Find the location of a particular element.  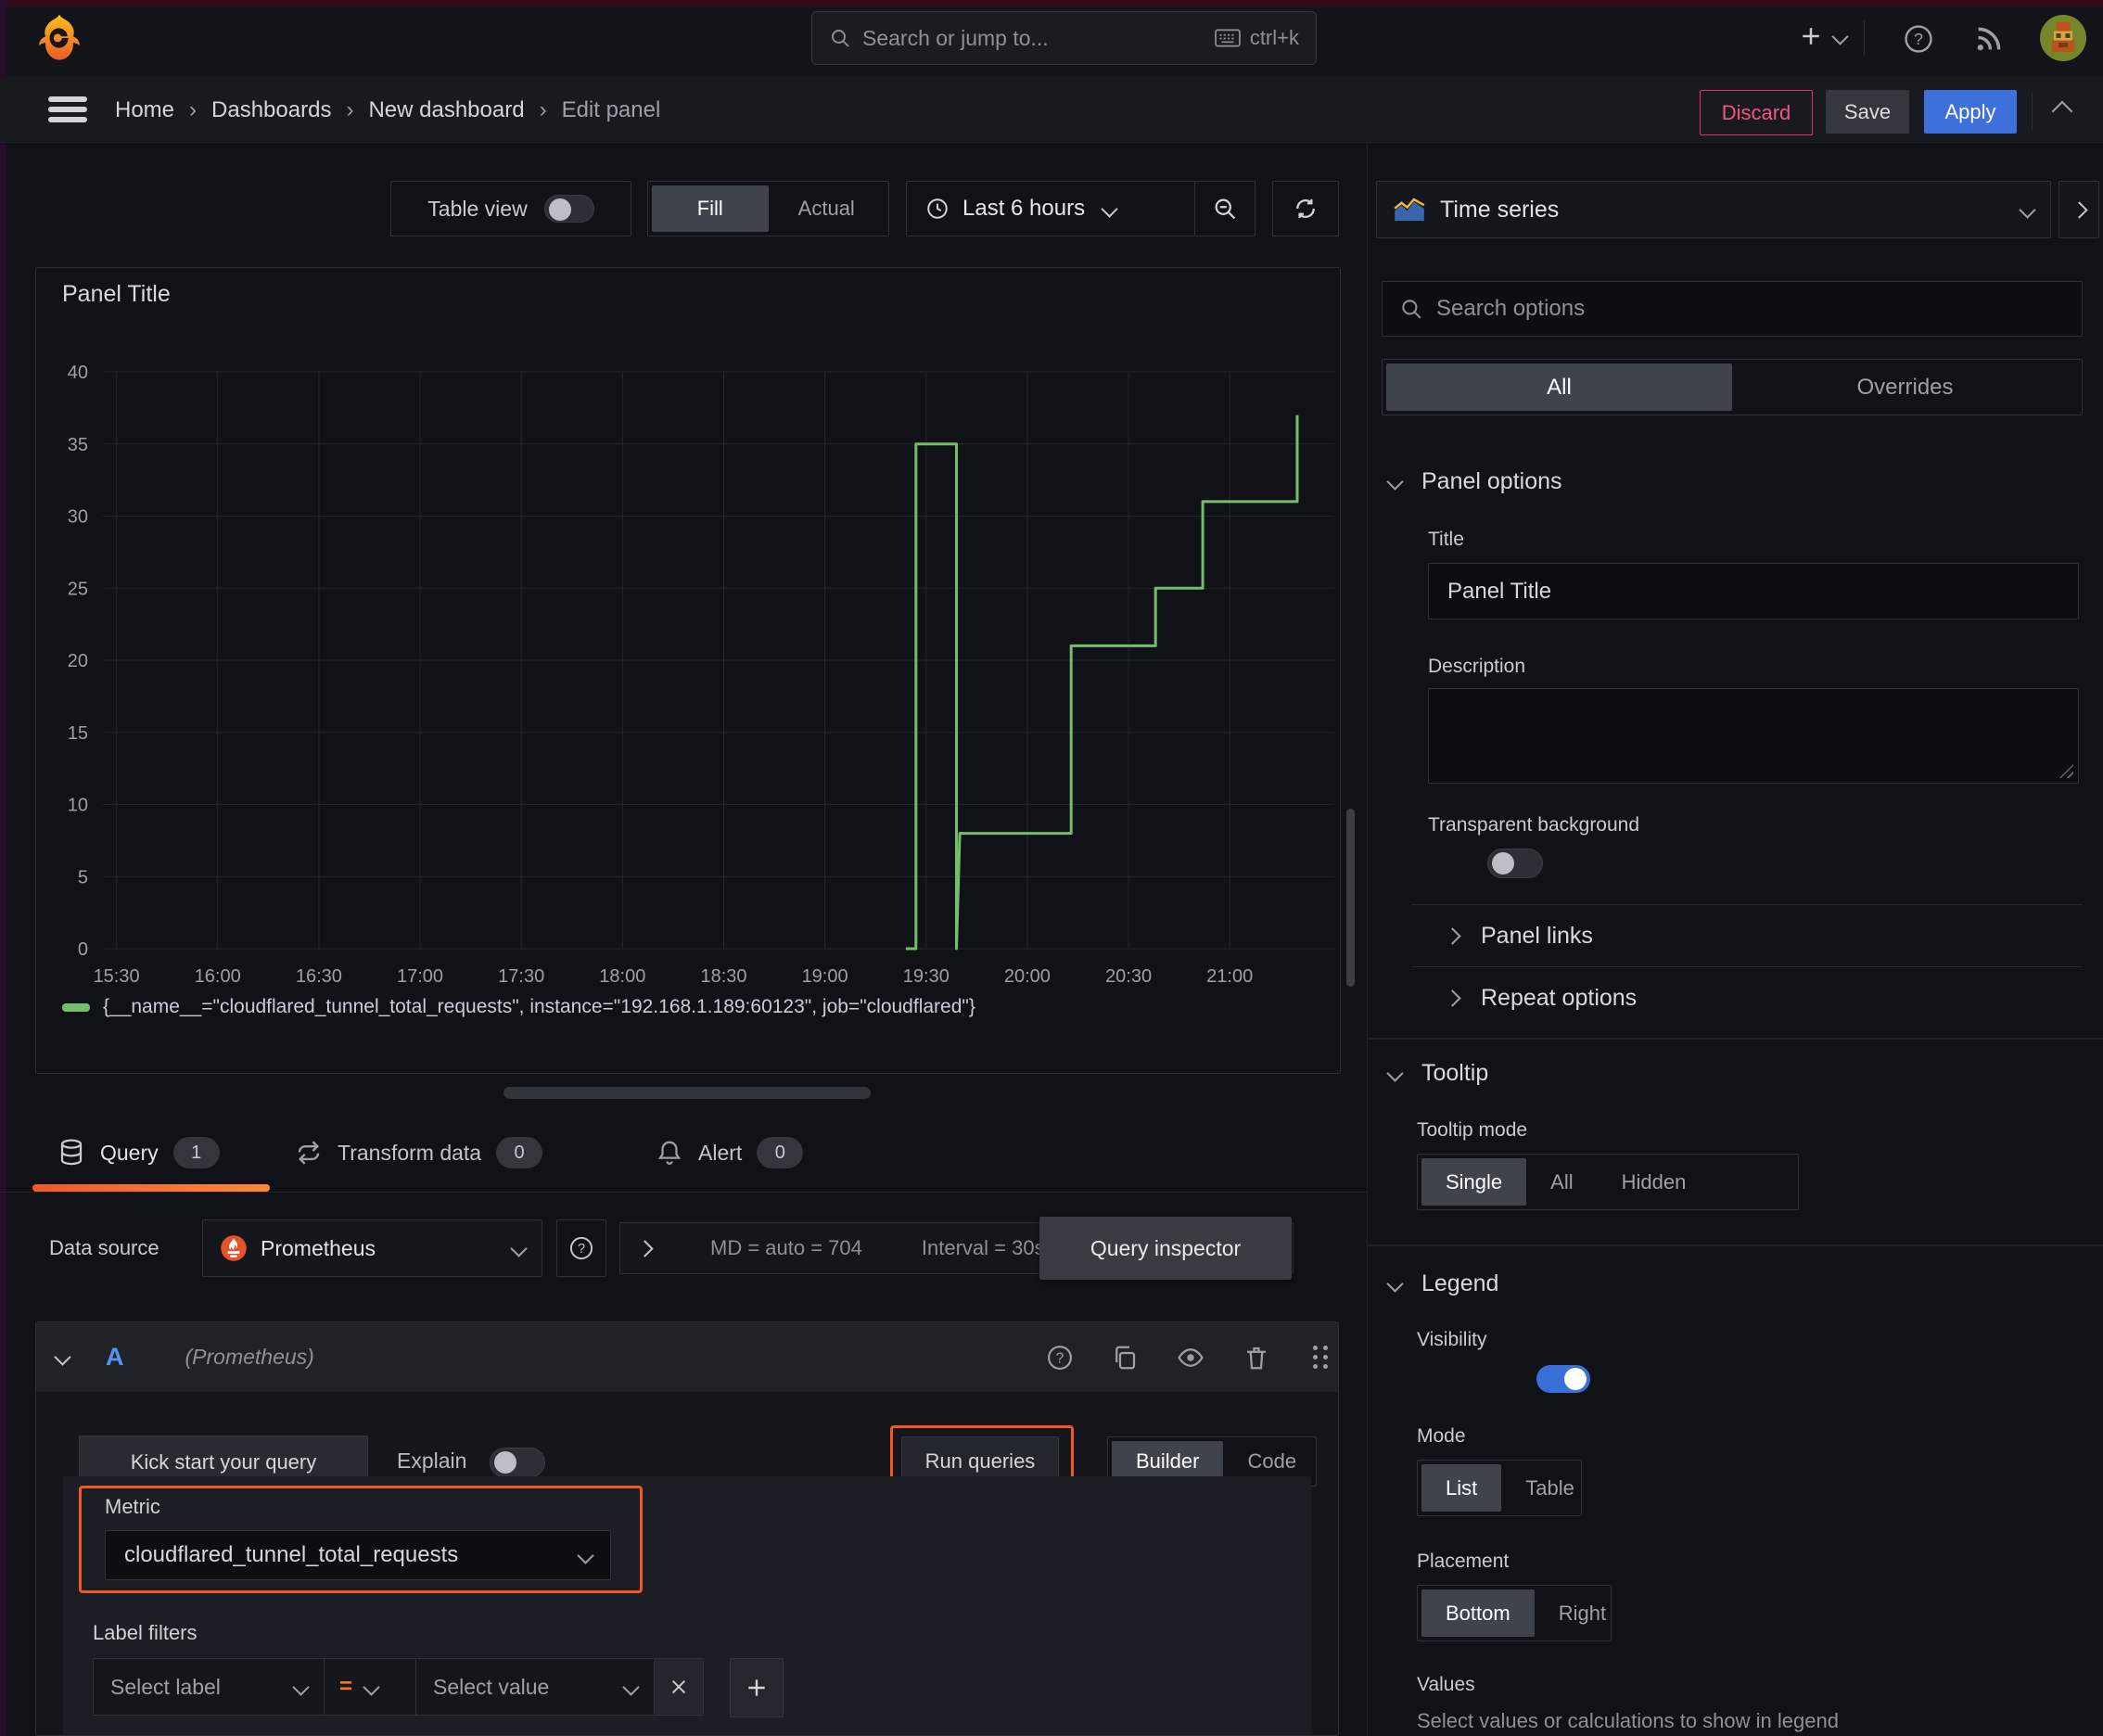

explain-toggle is located at coordinates (517, 1462).